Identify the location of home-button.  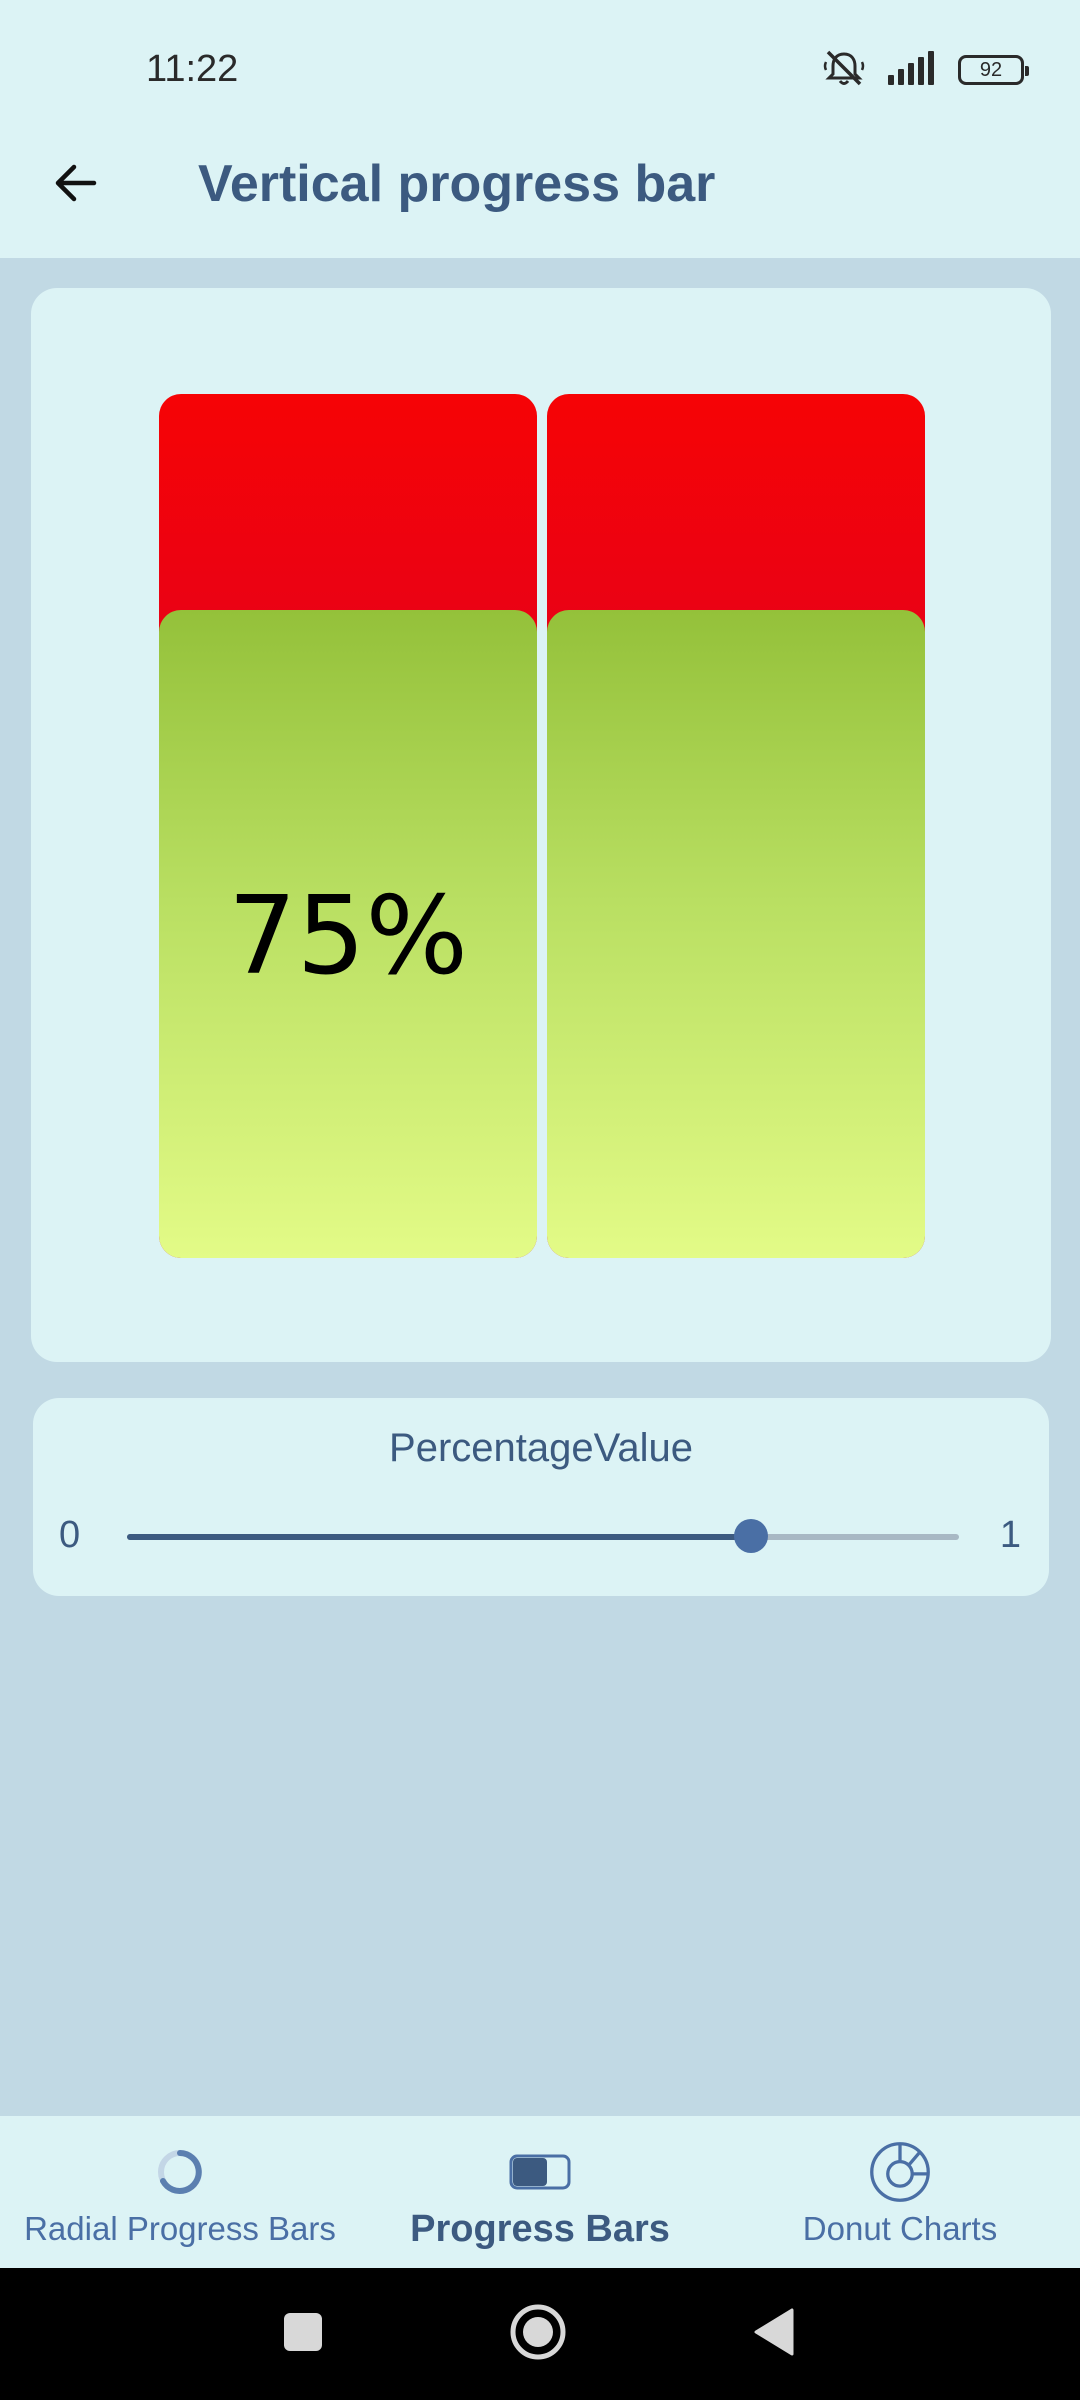
(538, 2334).